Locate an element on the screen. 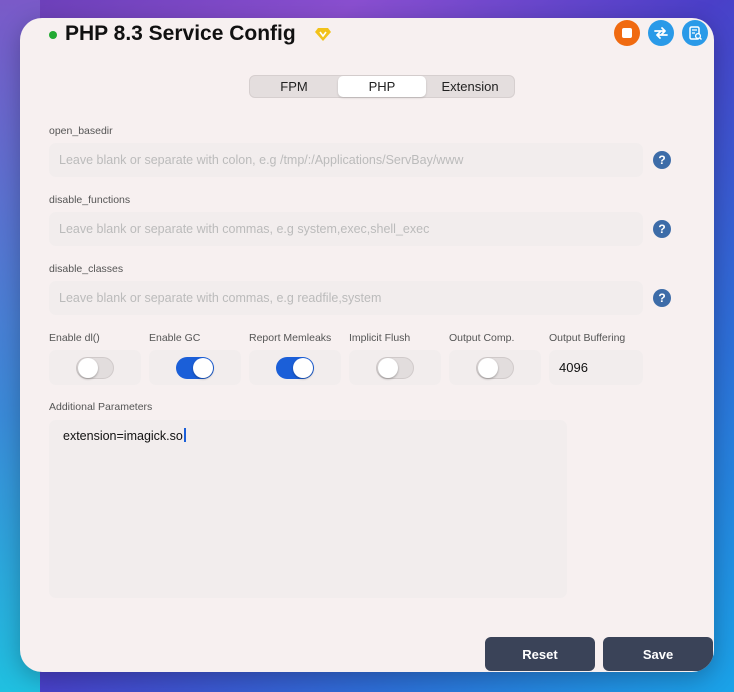  enable-dl-toggle is located at coordinates (95, 367).